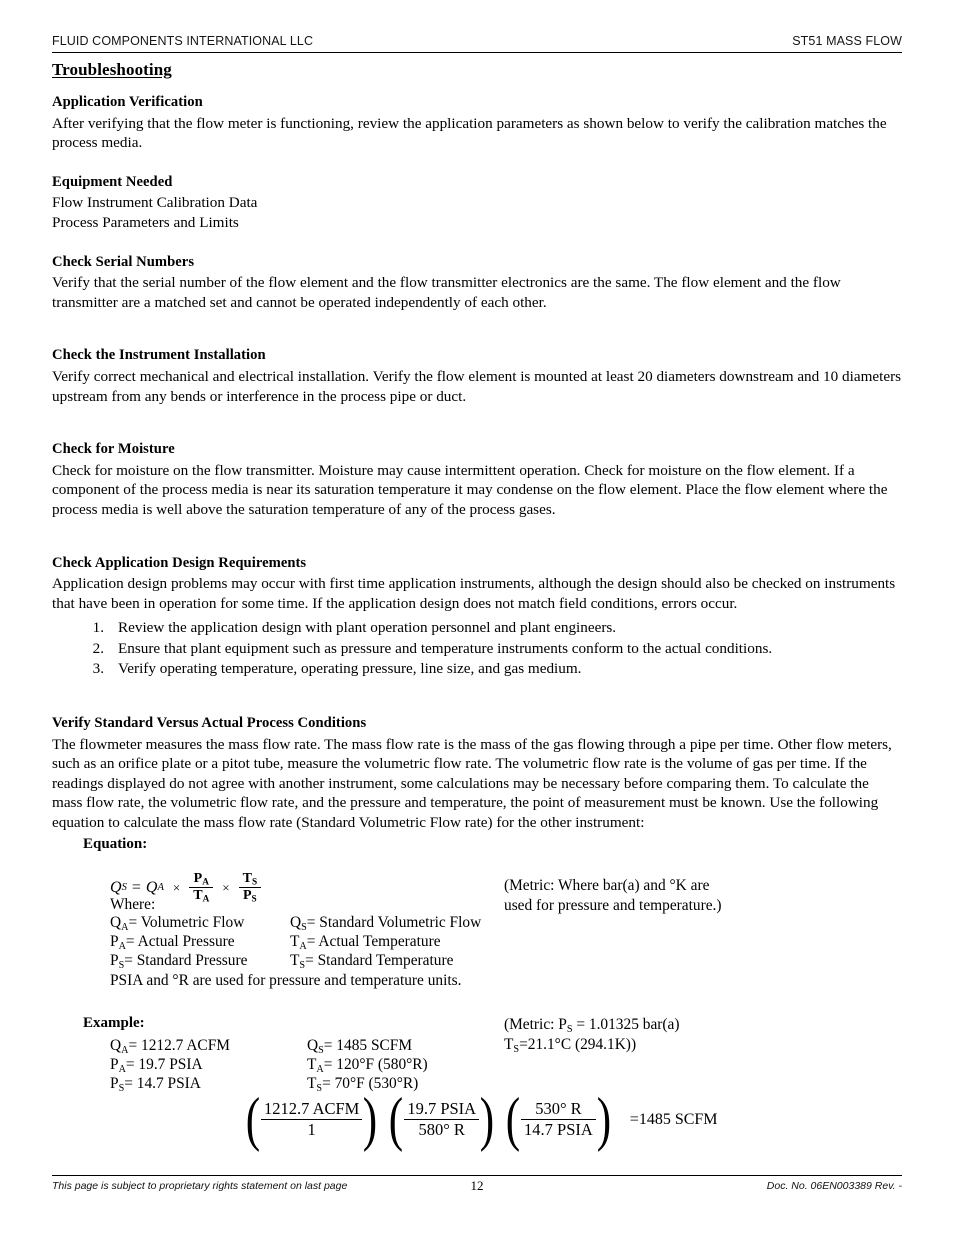 The height and width of the screenshot is (1235, 954). I want to click on equation-label: Equation:, so click(115, 844).